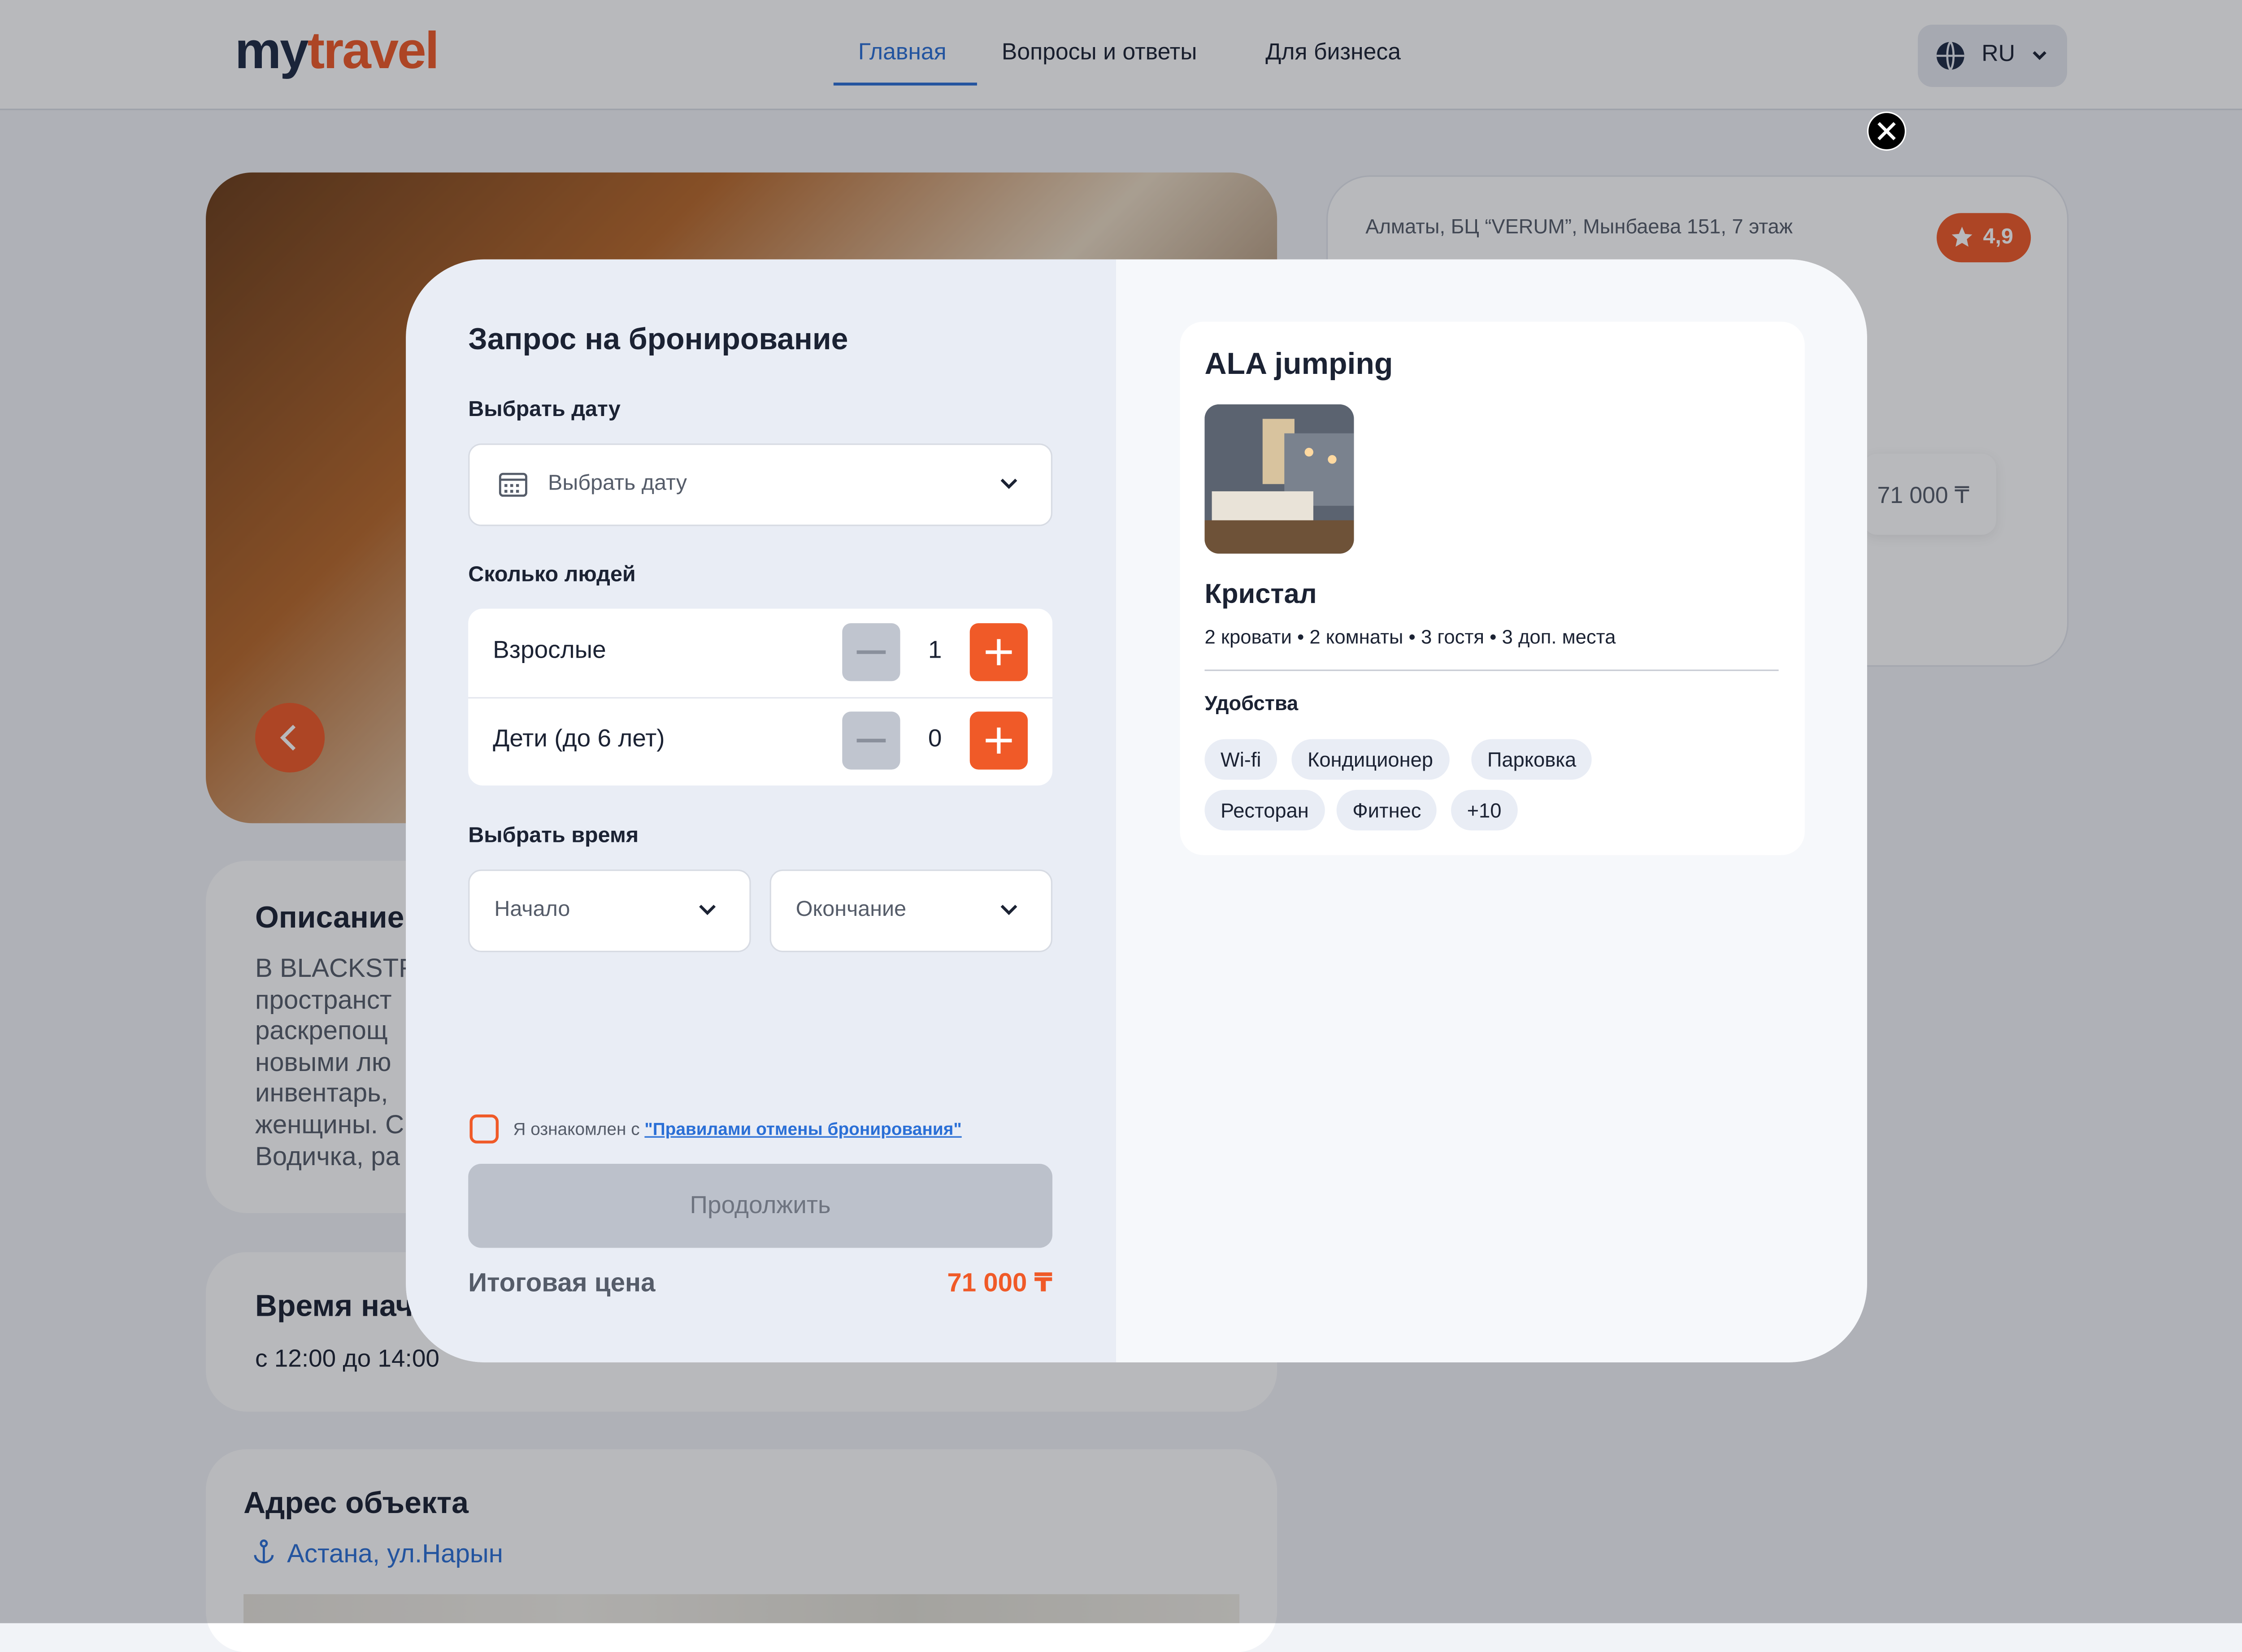 This screenshot has width=2242, height=1652. I want to click on amenities-title: Удобства, so click(1251, 703).